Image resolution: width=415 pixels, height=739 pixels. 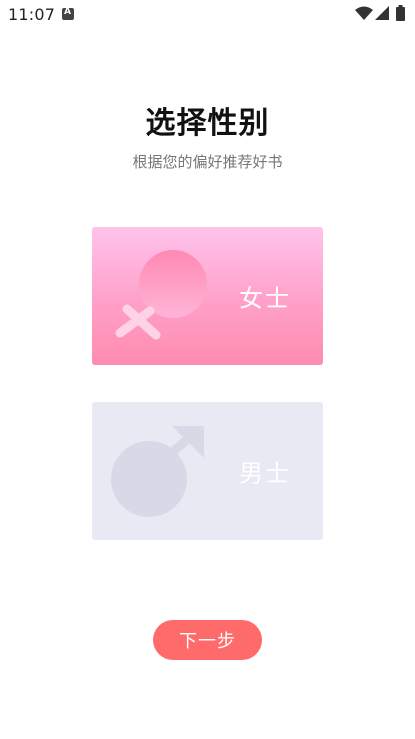 What do you see at coordinates (68, 13) in the screenshot?
I see `notification-a-icon` at bounding box center [68, 13].